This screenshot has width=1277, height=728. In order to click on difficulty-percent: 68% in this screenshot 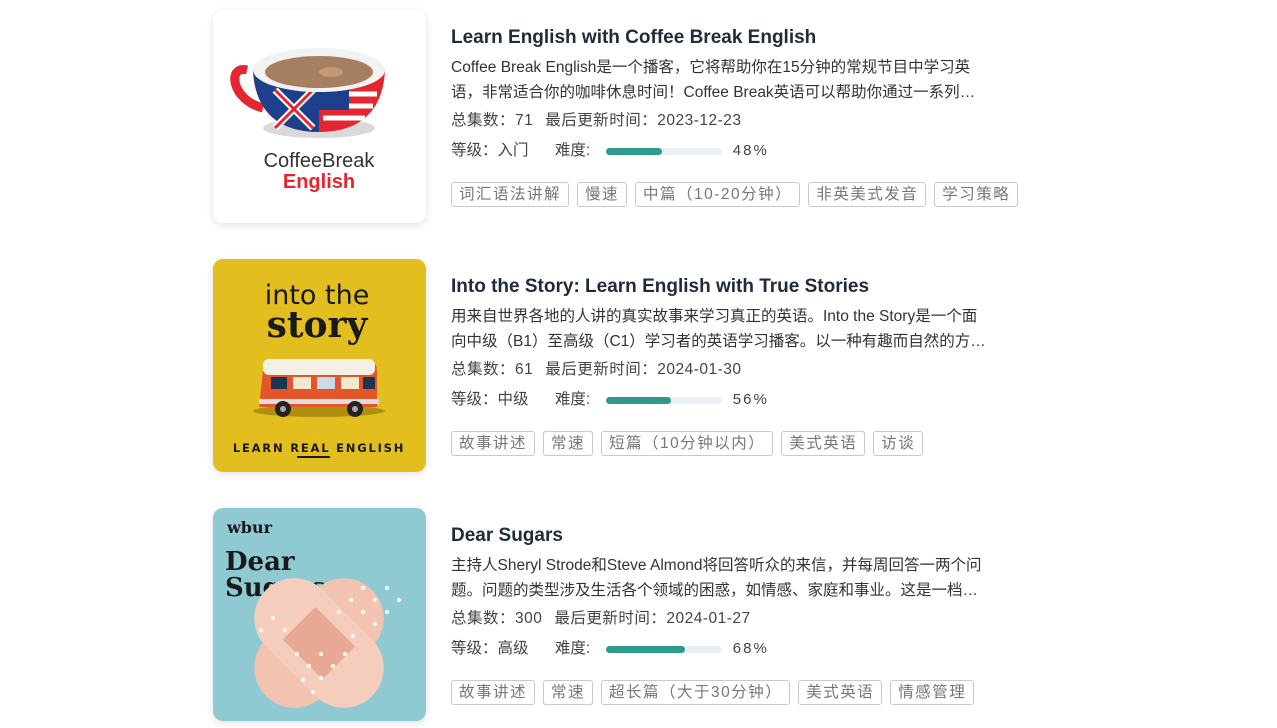, I will do `click(750, 648)`.